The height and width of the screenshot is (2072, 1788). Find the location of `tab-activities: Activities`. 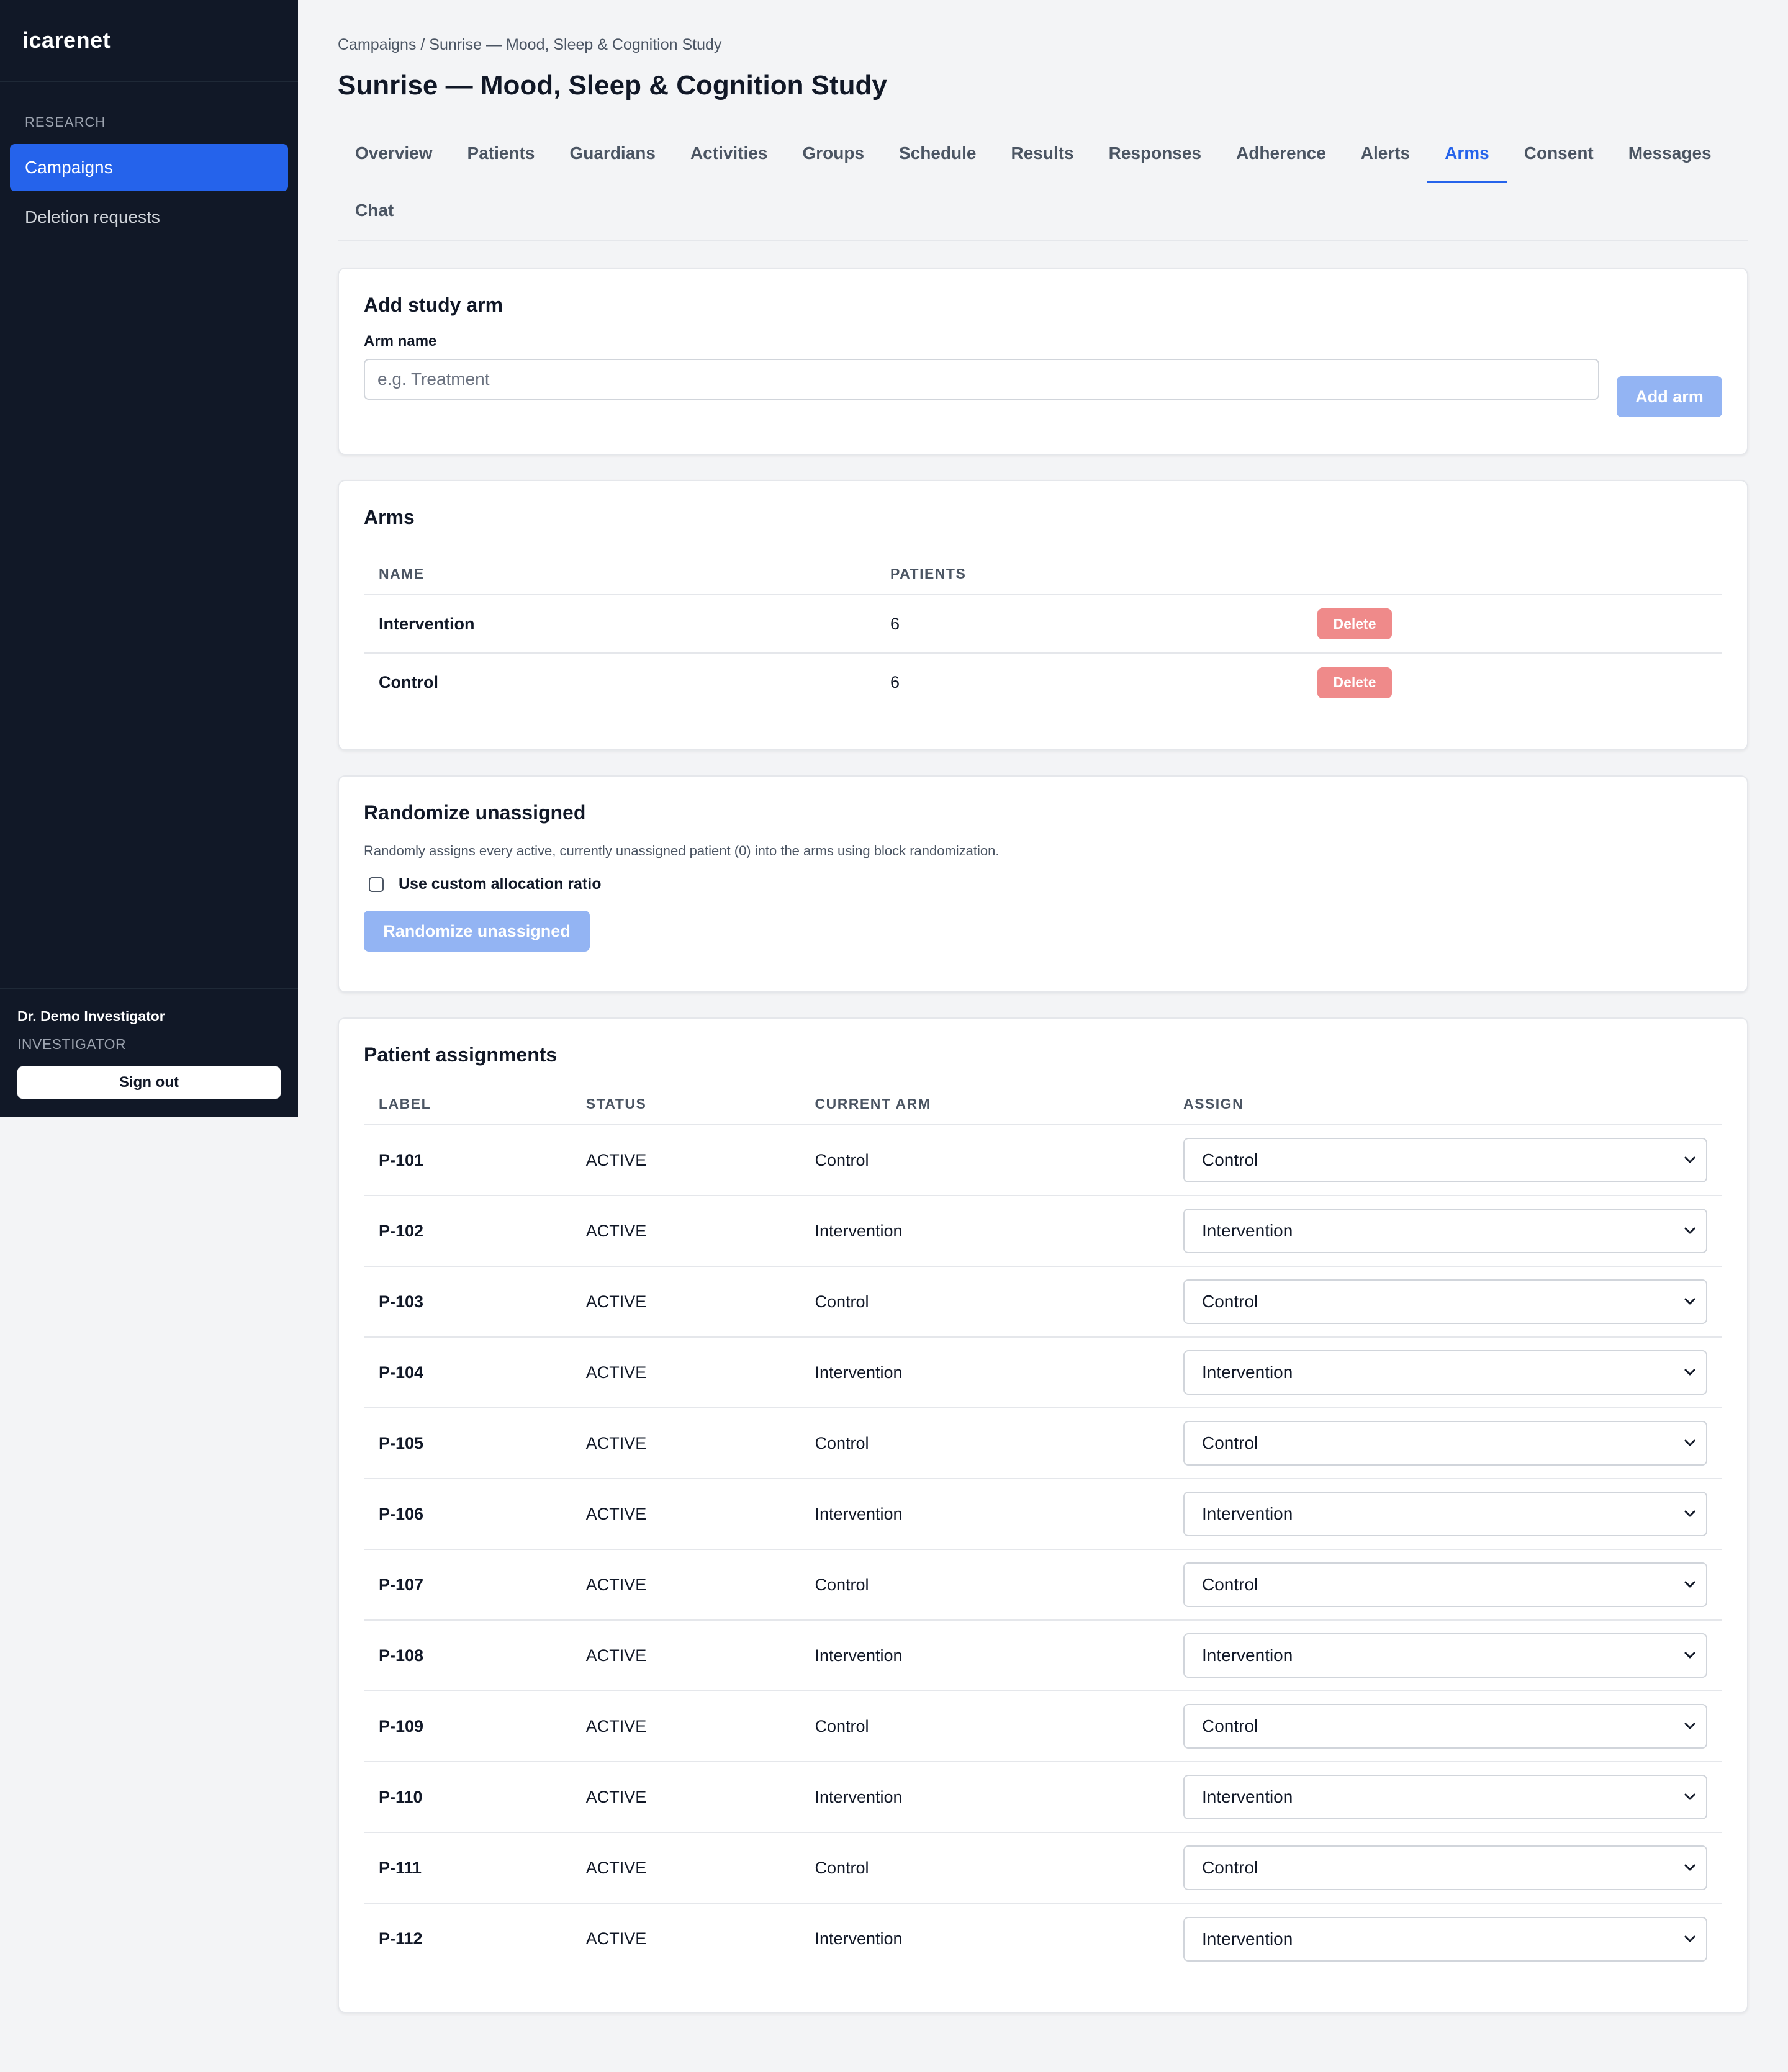

tab-activities: Activities is located at coordinates (729, 154).